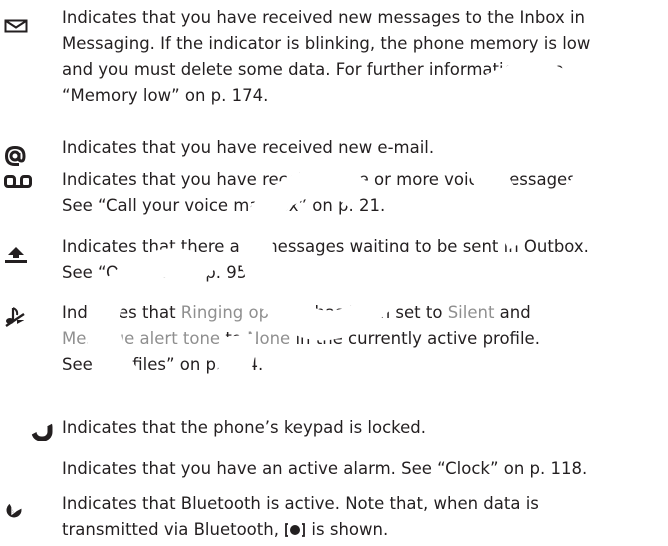 This screenshot has height=546, width=668. I want to click on description-line: See “Call your voice mailbox” on p. 21., so click(224, 205).